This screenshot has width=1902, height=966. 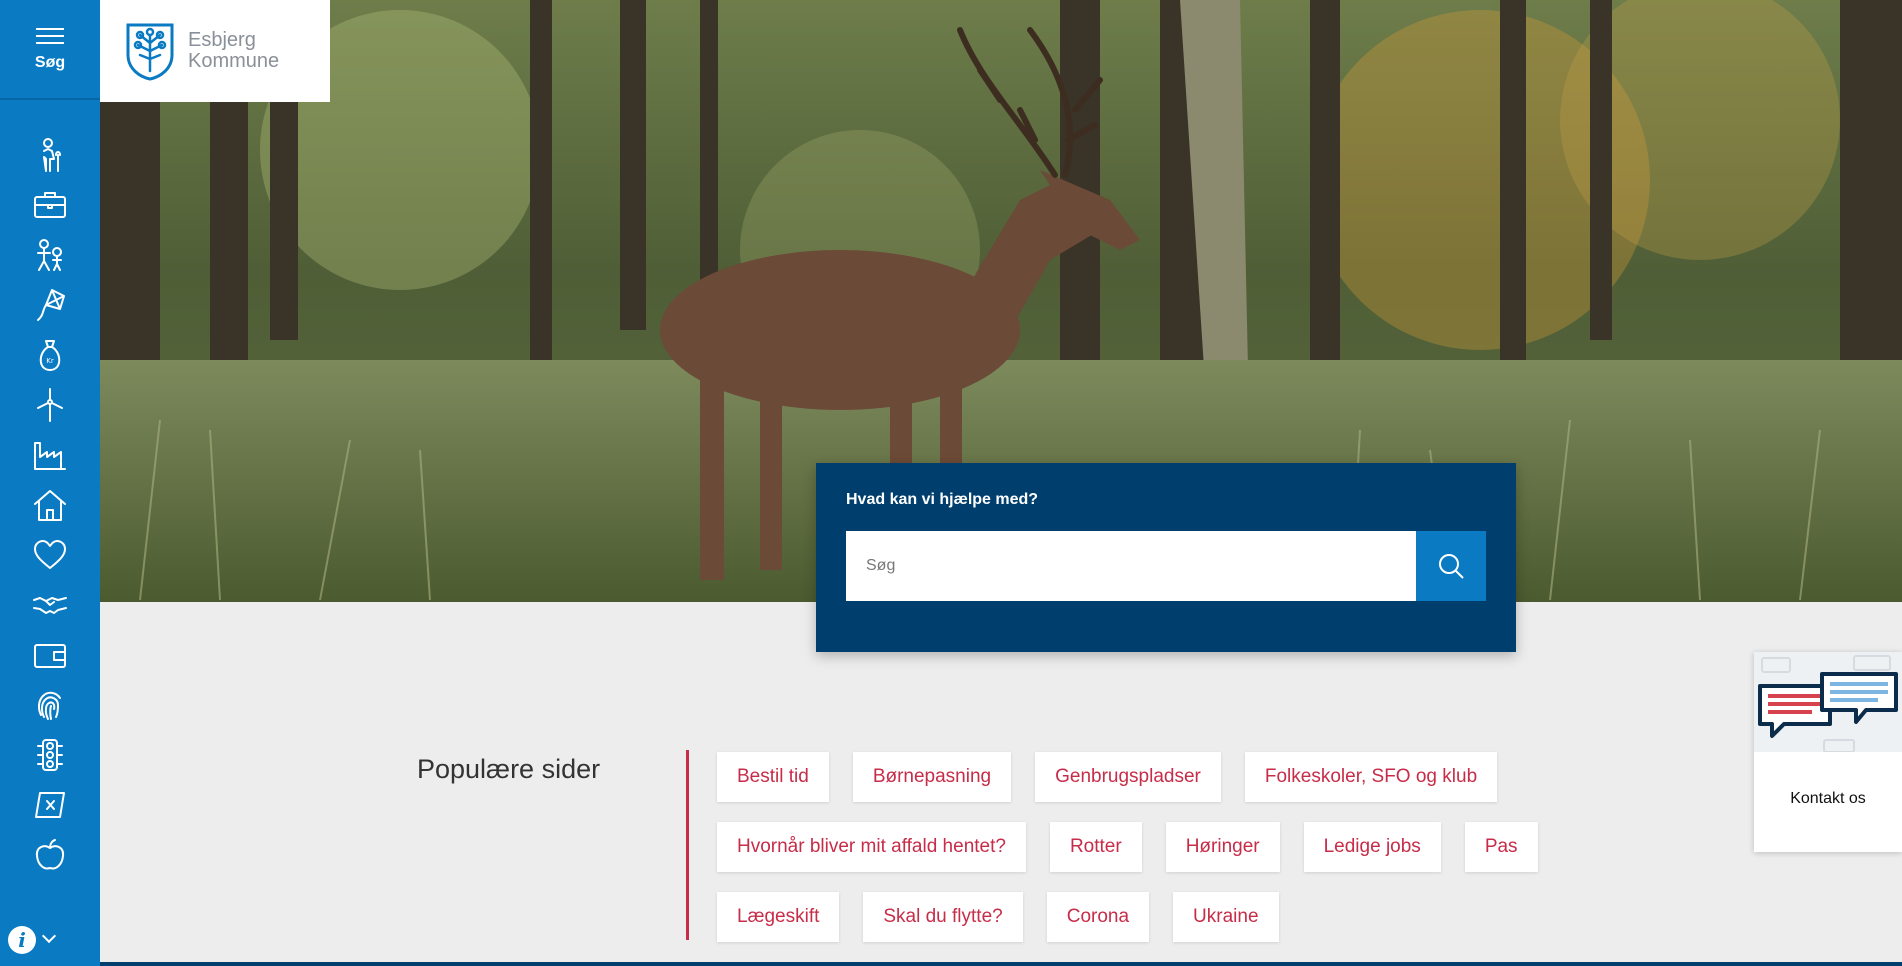 I want to click on money-bag-icon: Kr, so click(x=50, y=355).